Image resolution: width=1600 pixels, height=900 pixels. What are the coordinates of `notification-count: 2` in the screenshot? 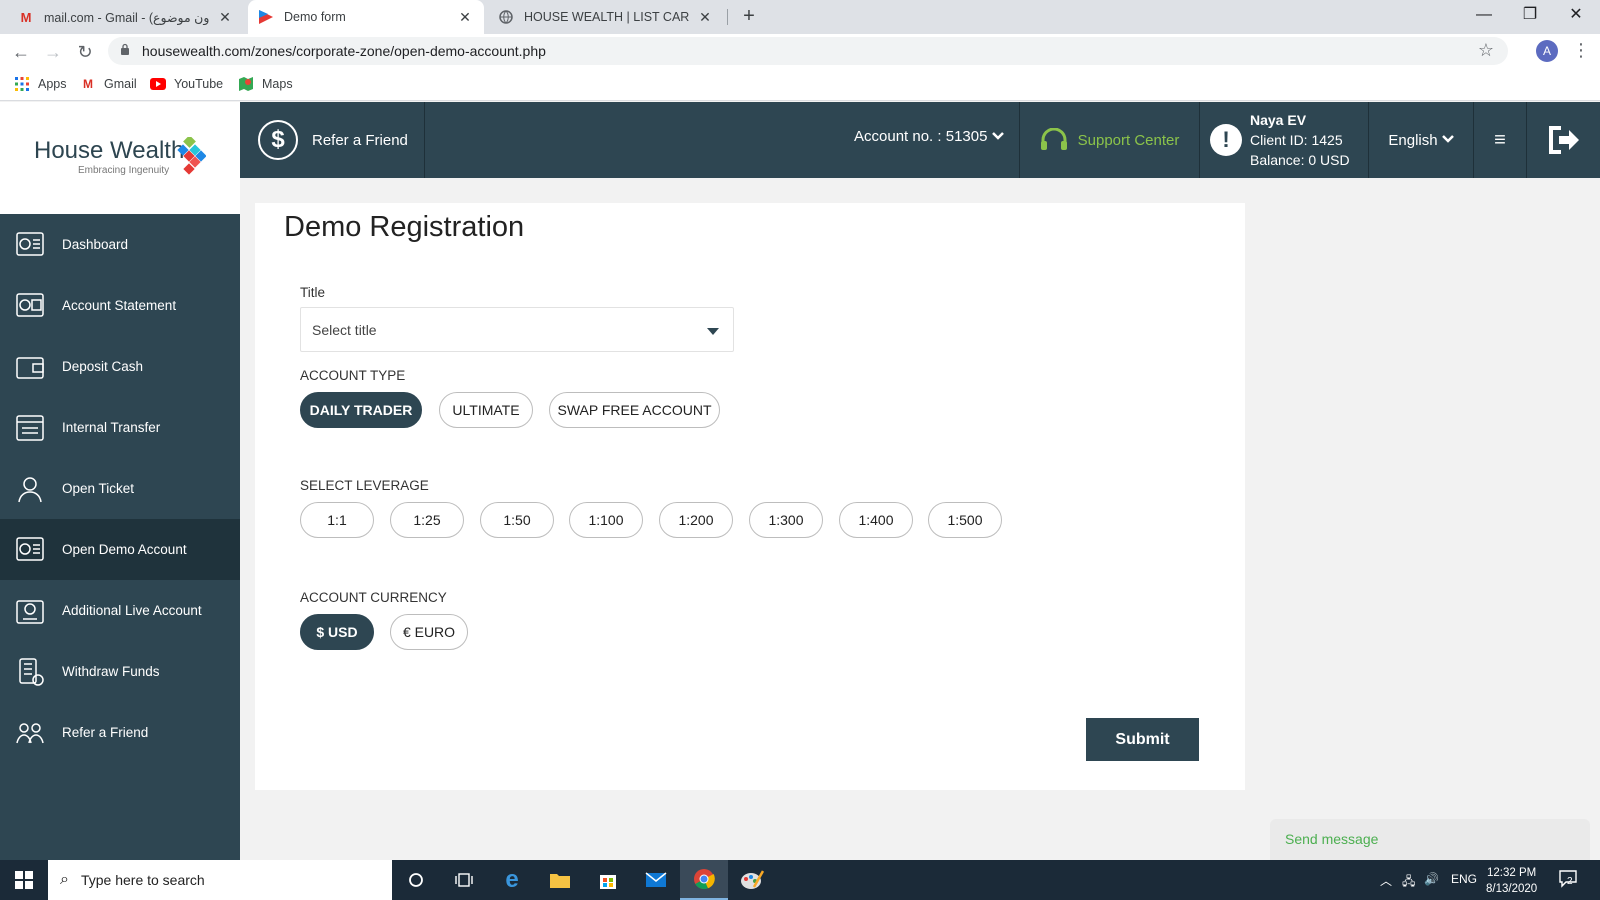 It's located at (1570, 881).